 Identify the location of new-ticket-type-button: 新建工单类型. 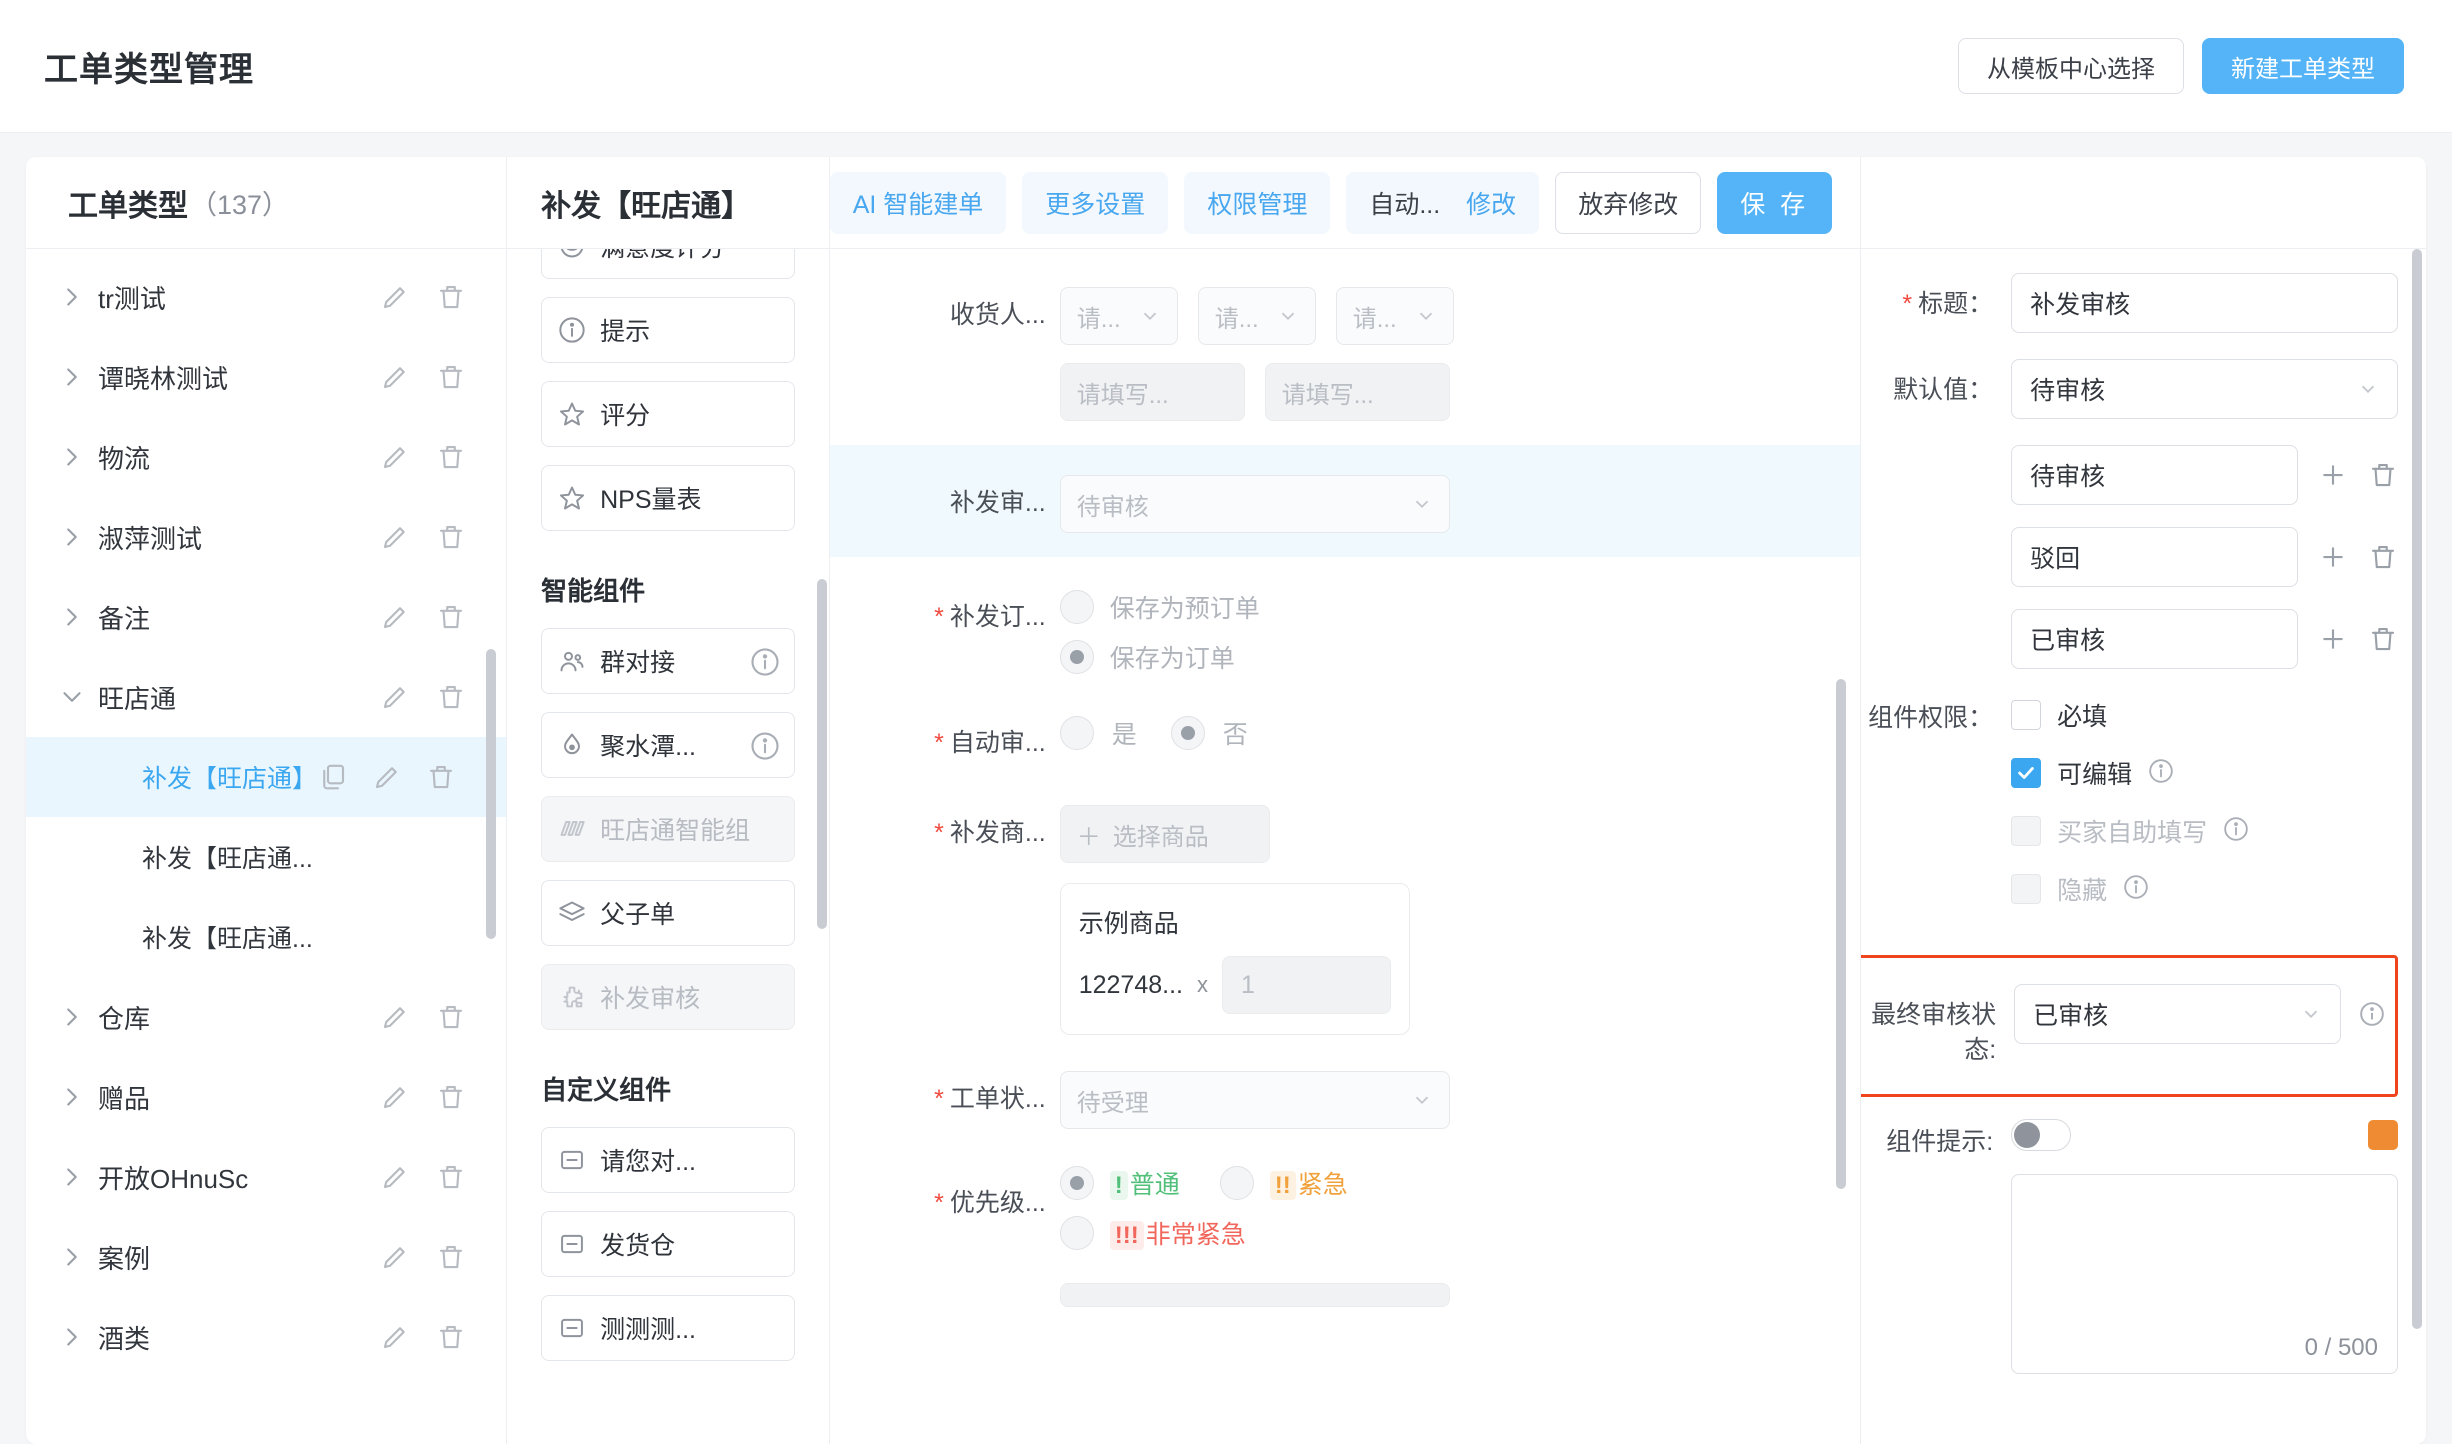
(2303, 66).